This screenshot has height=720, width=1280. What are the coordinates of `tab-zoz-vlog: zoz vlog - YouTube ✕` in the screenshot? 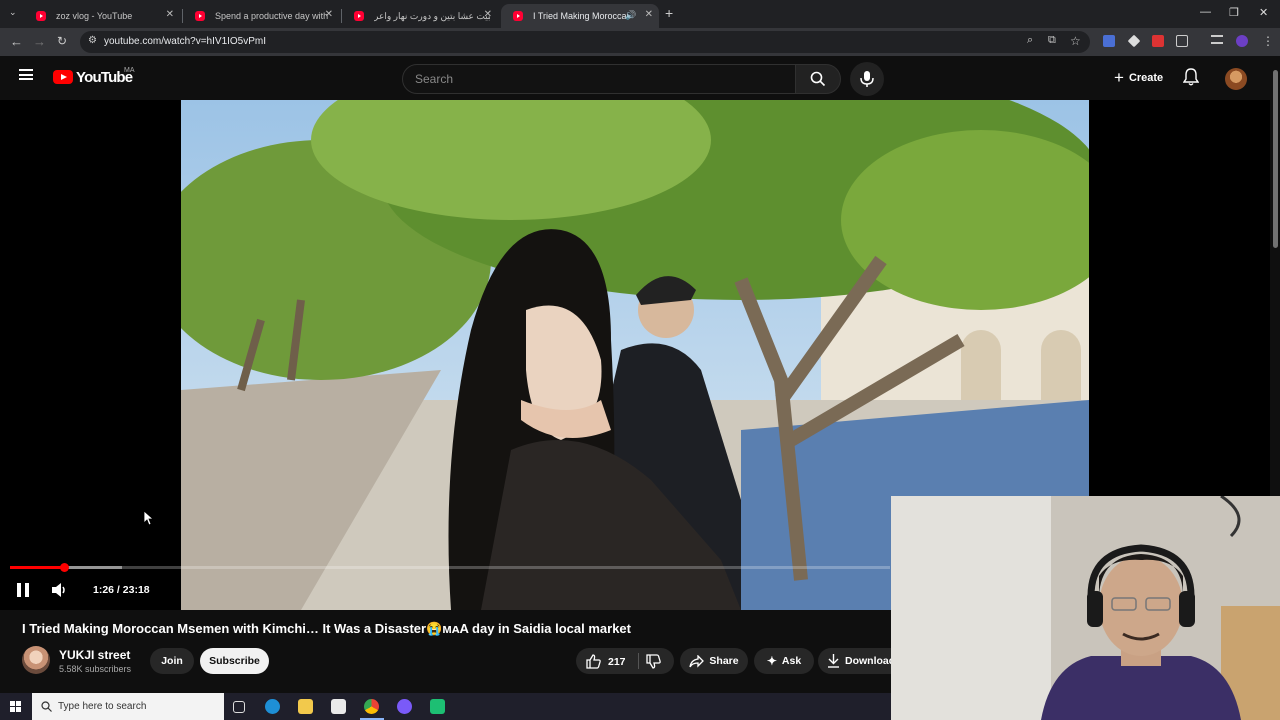 It's located at (102, 16).